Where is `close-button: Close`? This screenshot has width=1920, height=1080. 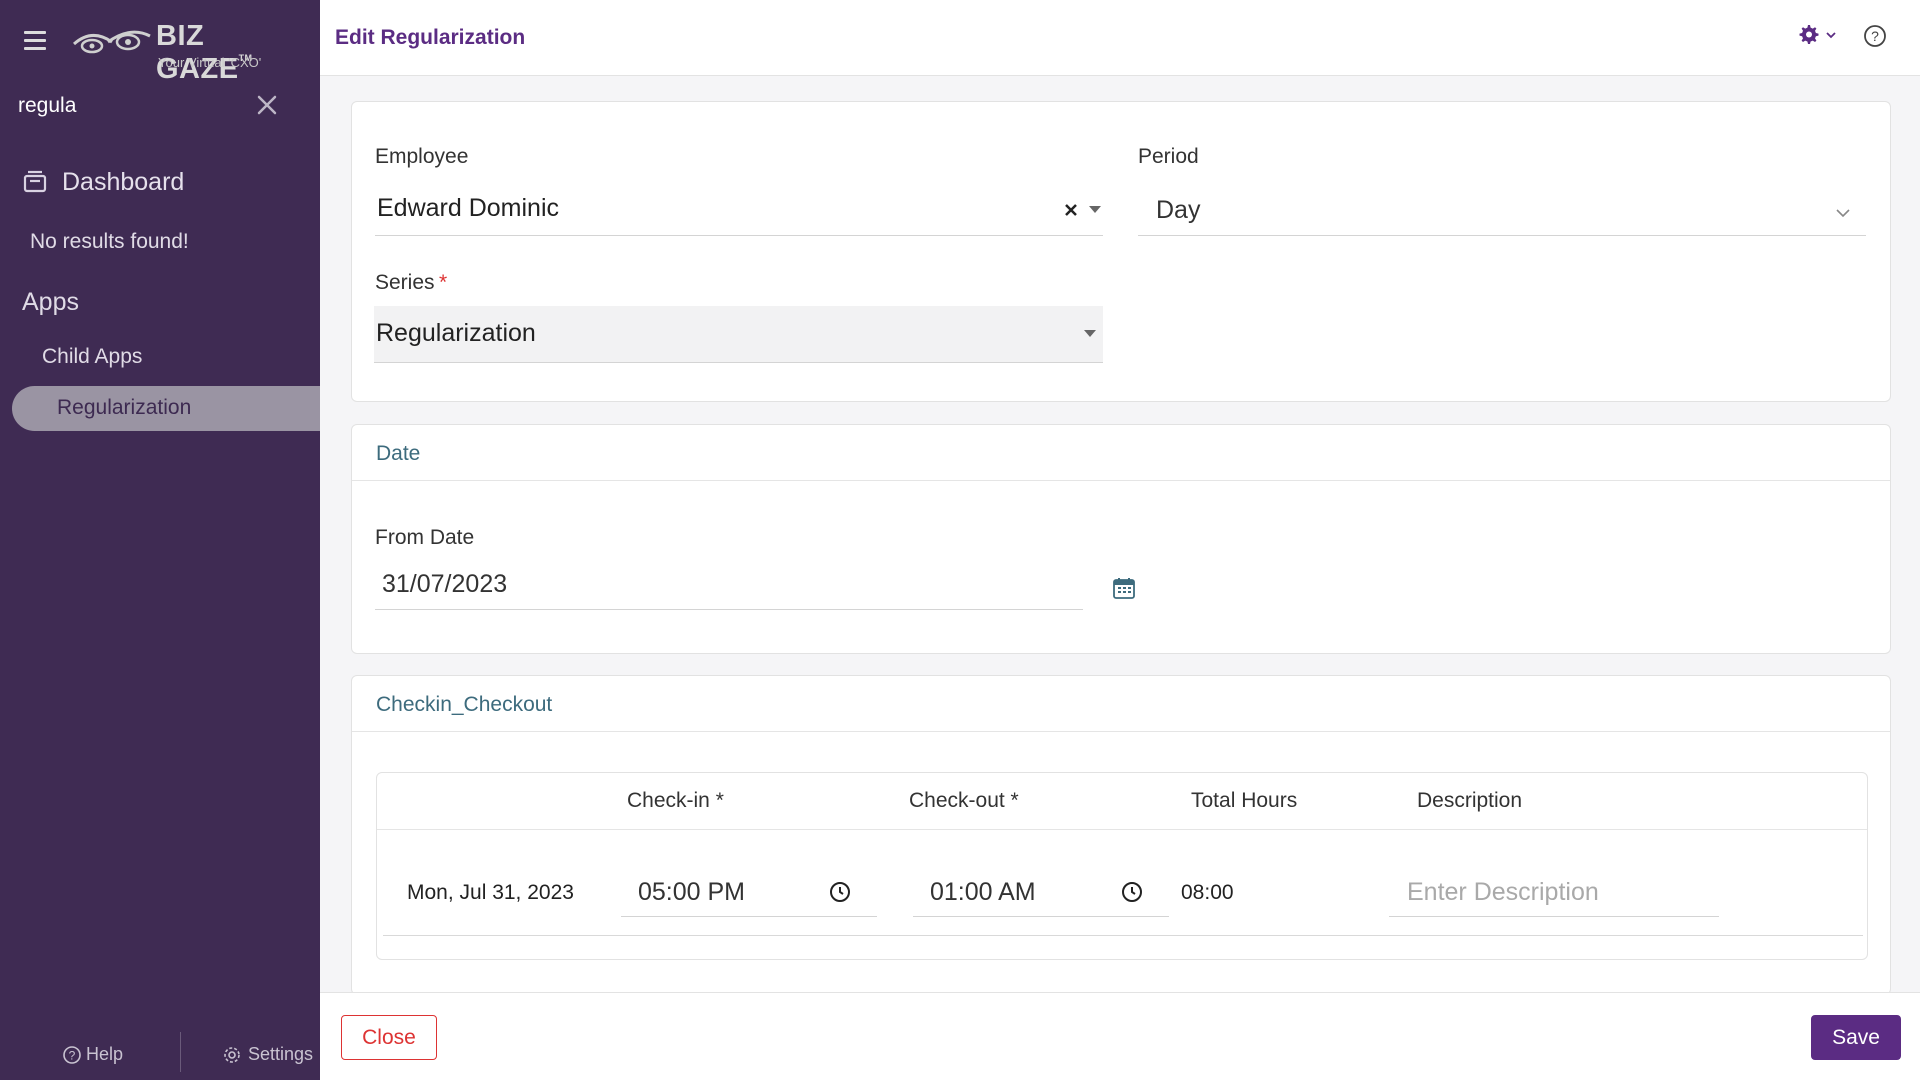 close-button: Close is located at coordinates (389, 1037).